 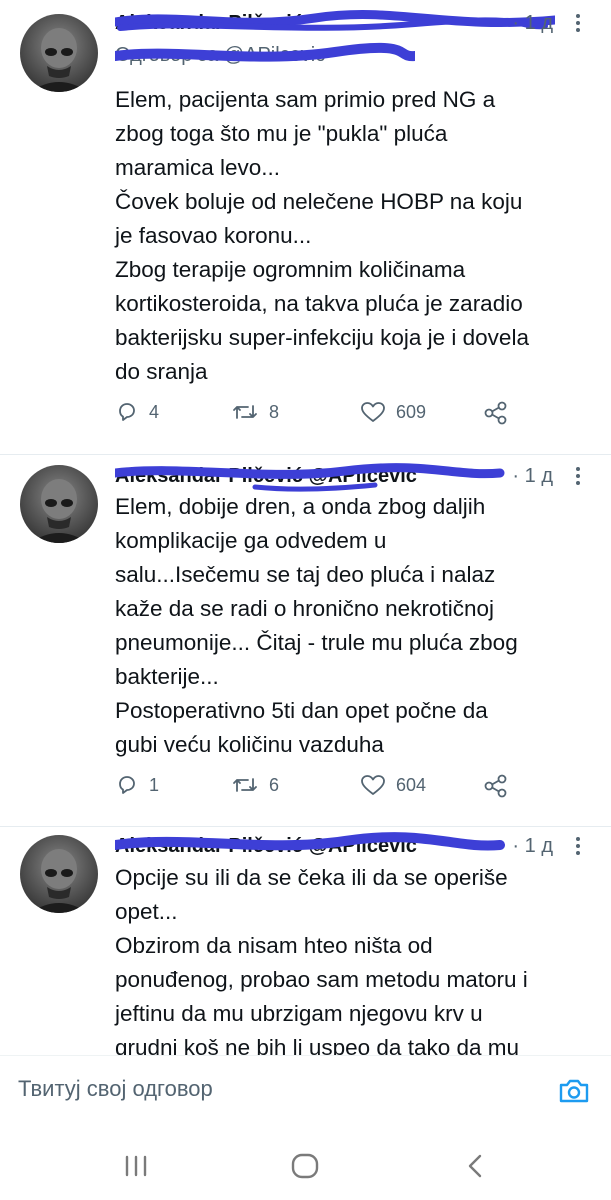 I want to click on tweet-text-line: gubi veću količinu vazduha, so click(x=249, y=744).